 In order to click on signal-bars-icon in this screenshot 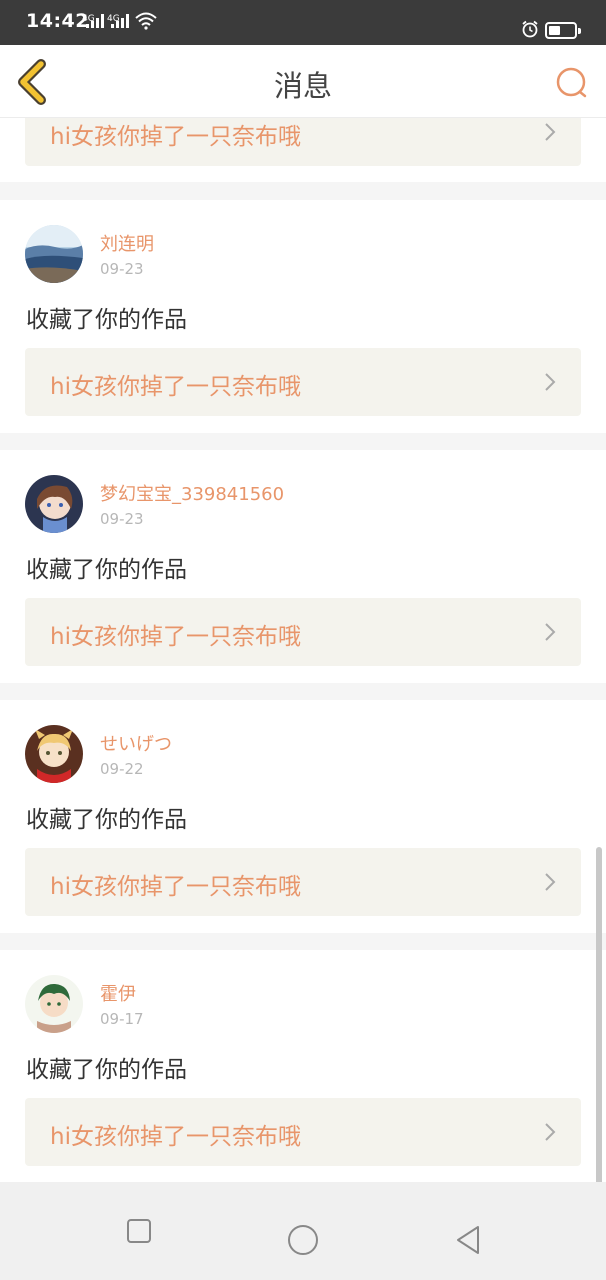, I will do `click(95, 20)`.